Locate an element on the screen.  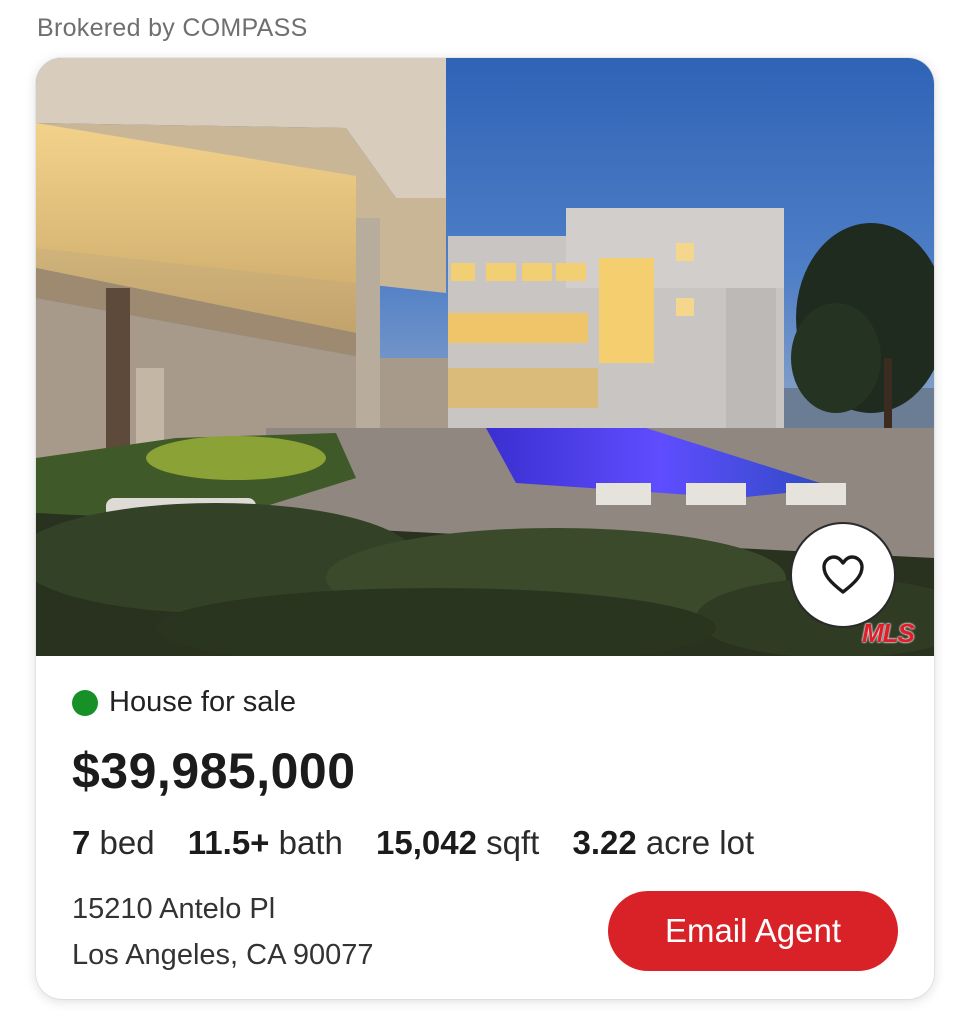
status-row: House for sale is located at coordinates (184, 702).